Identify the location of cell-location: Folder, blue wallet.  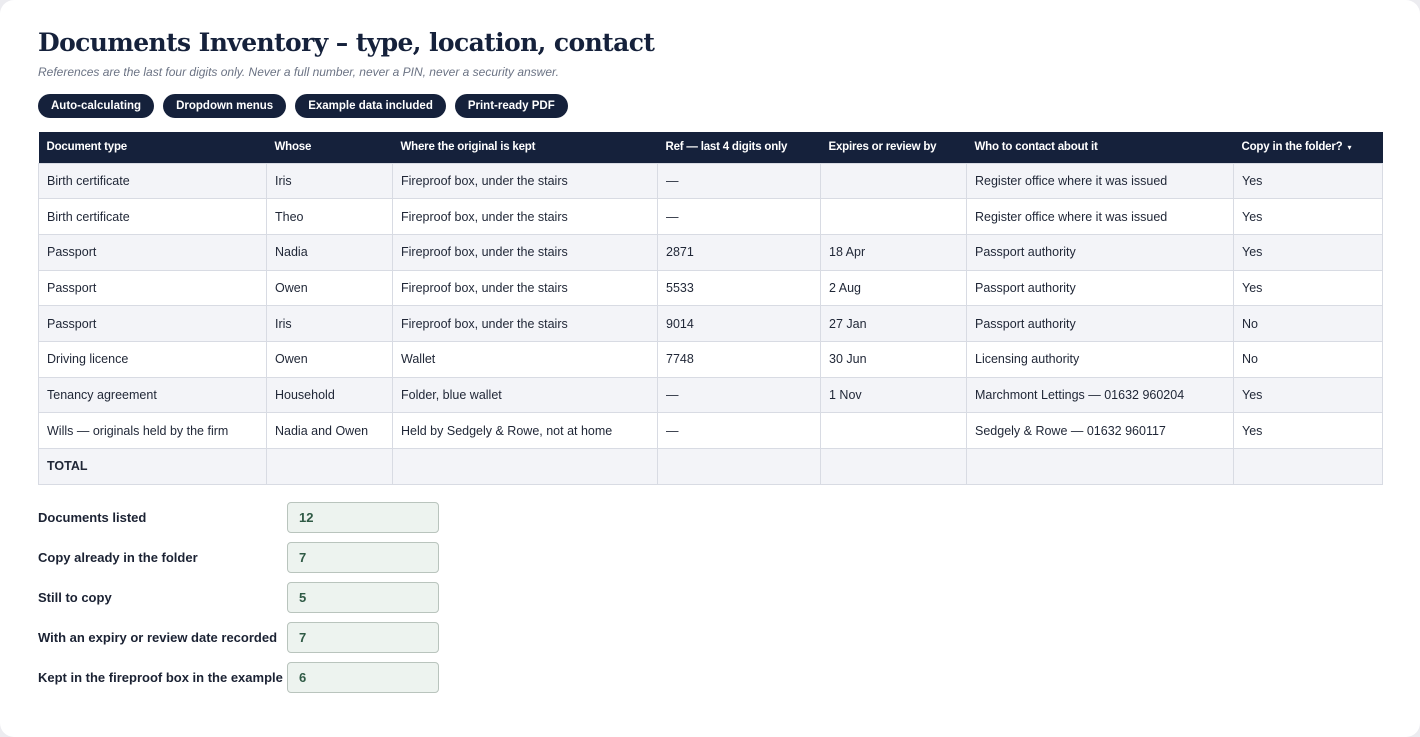
(525, 395).